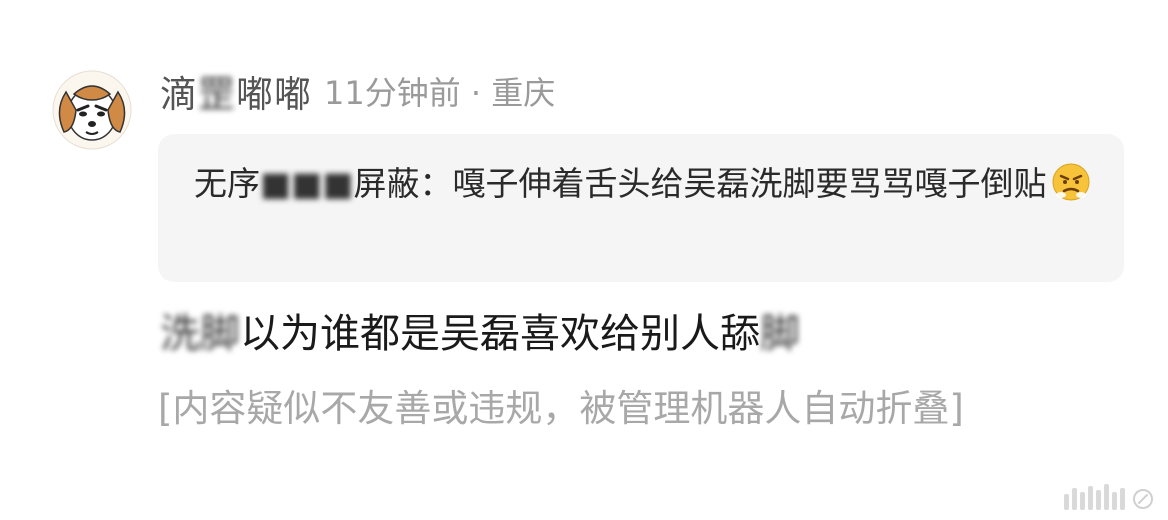 Image resolution: width=1168 pixels, height=520 pixels. Describe the element at coordinates (227, 183) in the screenshot. I see `quote-author-prefix: 无序` at that location.